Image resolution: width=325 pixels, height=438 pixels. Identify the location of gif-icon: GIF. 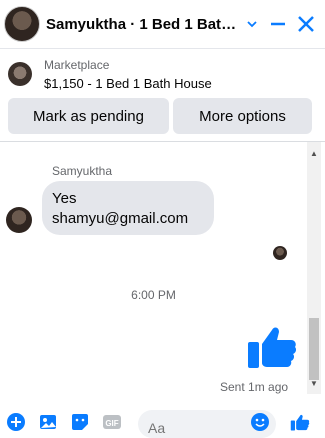
(112, 422).